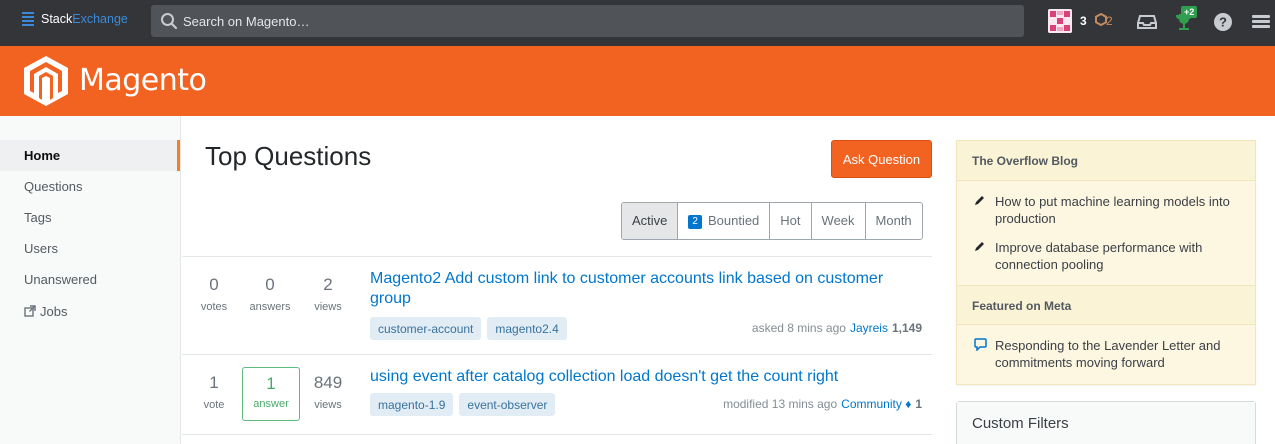 This screenshot has width=1275, height=444. I want to click on custom-filters-heading: Custom Filters, so click(1106, 423).